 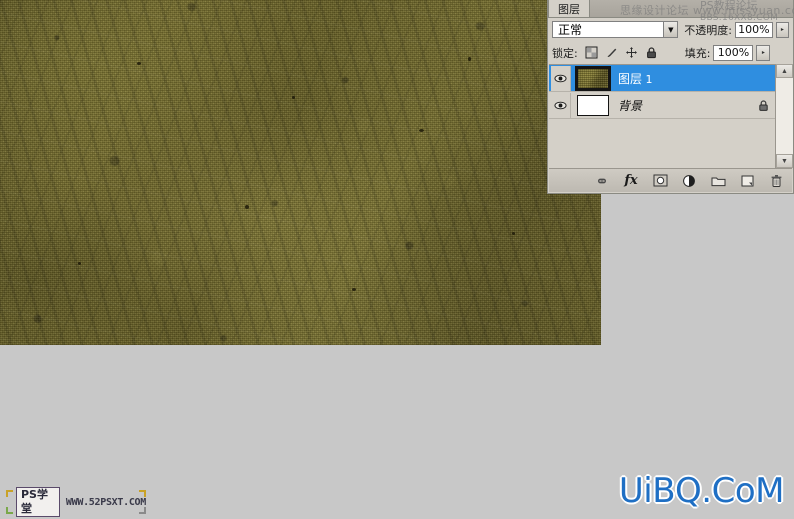 I want to click on new-group-icon, so click(x=718, y=181).